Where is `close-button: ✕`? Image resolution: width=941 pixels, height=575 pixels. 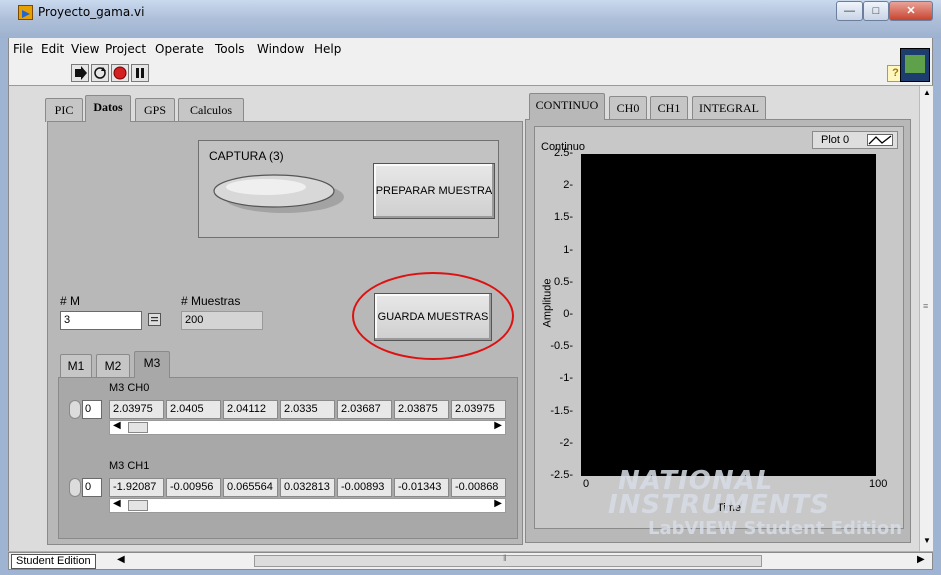
close-button: ✕ is located at coordinates (911, 11).